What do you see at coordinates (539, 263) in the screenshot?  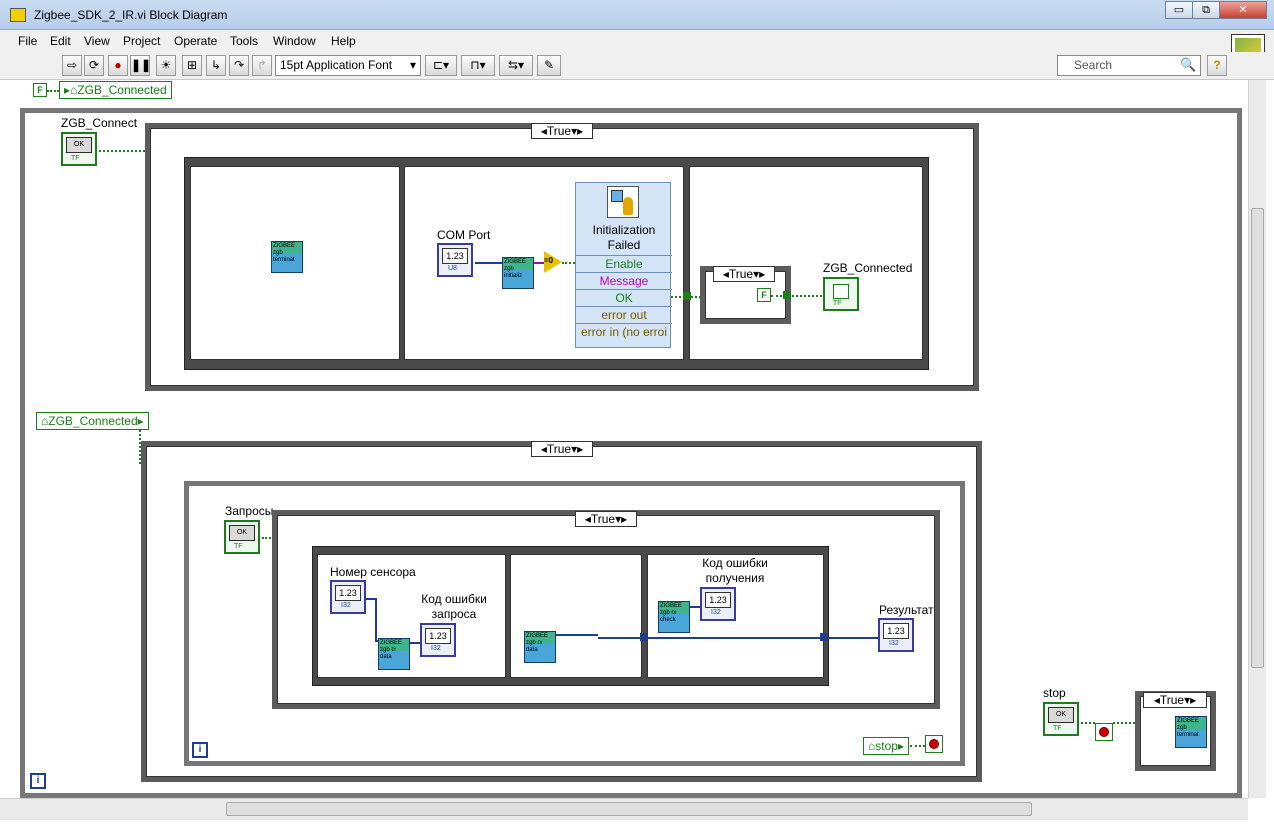 I see `error-wire` at bounding box center [539, 263].